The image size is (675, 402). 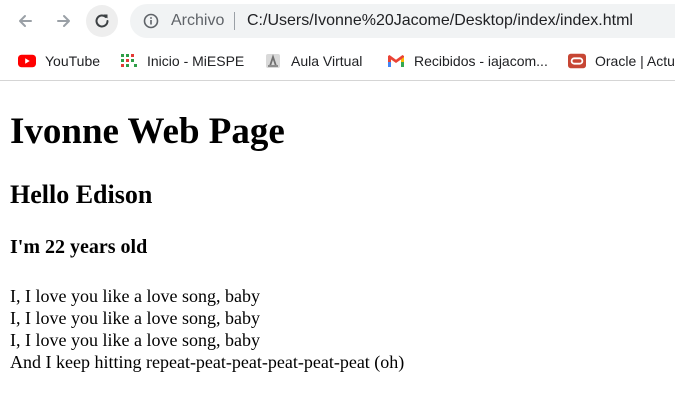 I want to click on forward-button, so click(x=64, y=21).